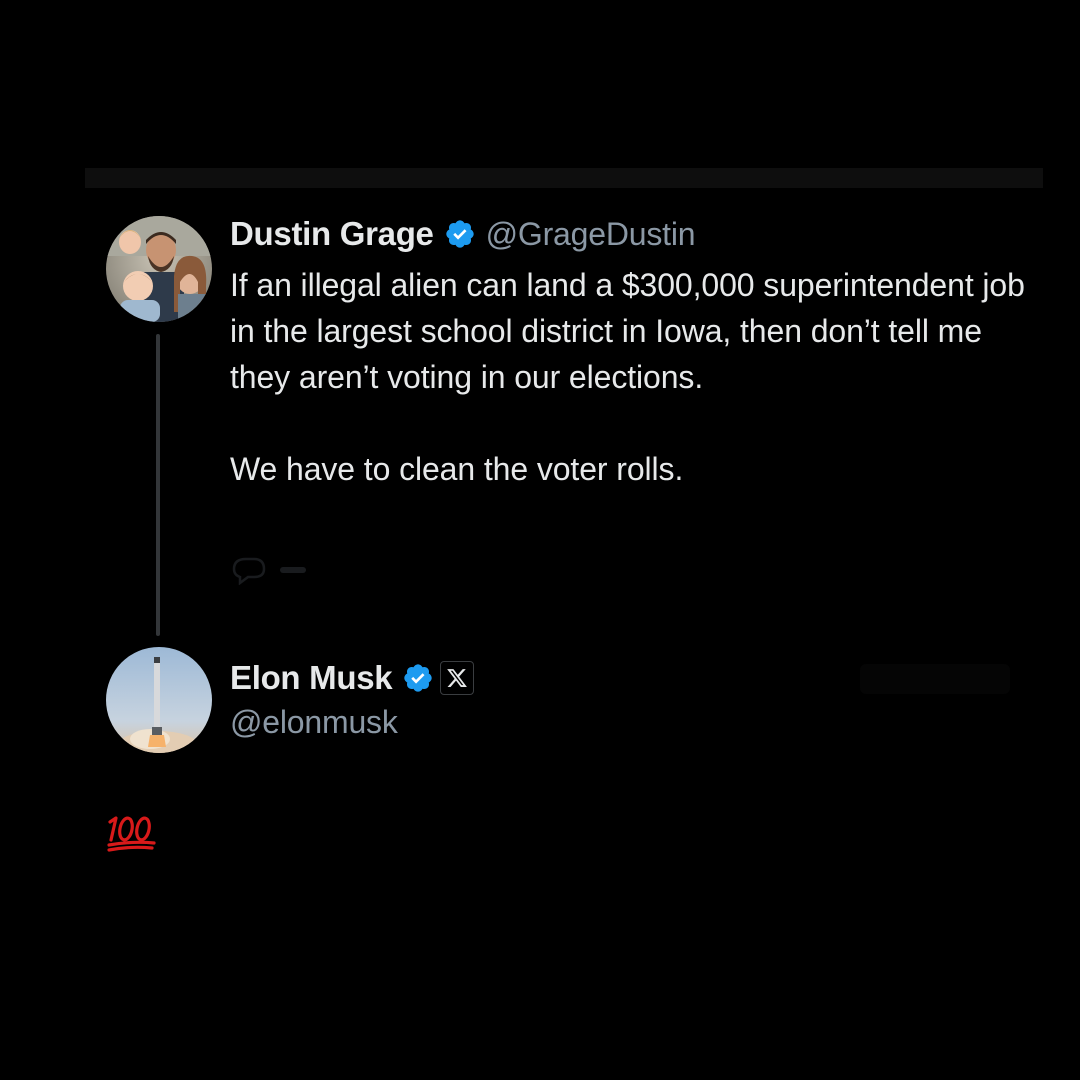 Image resolution: width=1080 pixels, height=1080 pixels. Describe the element at coordinates (591, 234) in the screenshot. I see `author-handle: @GrageDustin` at that location.